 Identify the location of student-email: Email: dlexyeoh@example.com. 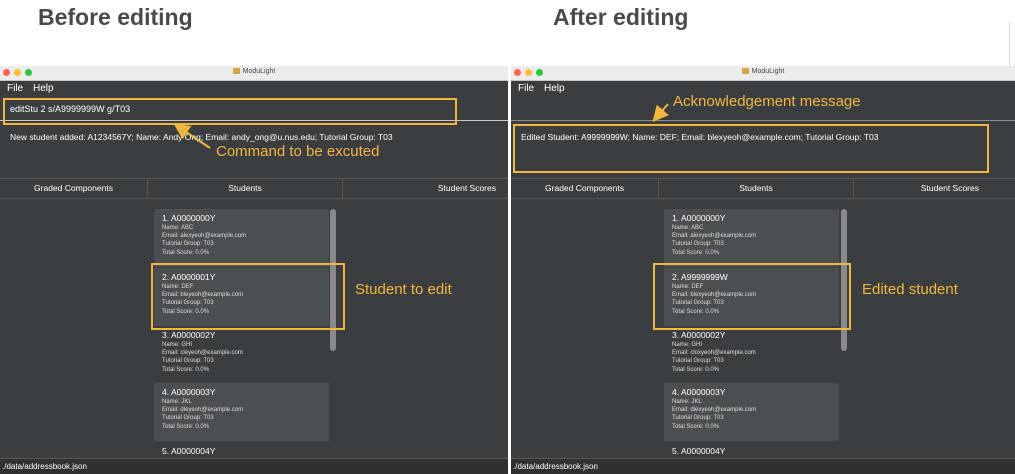
(714, 410).